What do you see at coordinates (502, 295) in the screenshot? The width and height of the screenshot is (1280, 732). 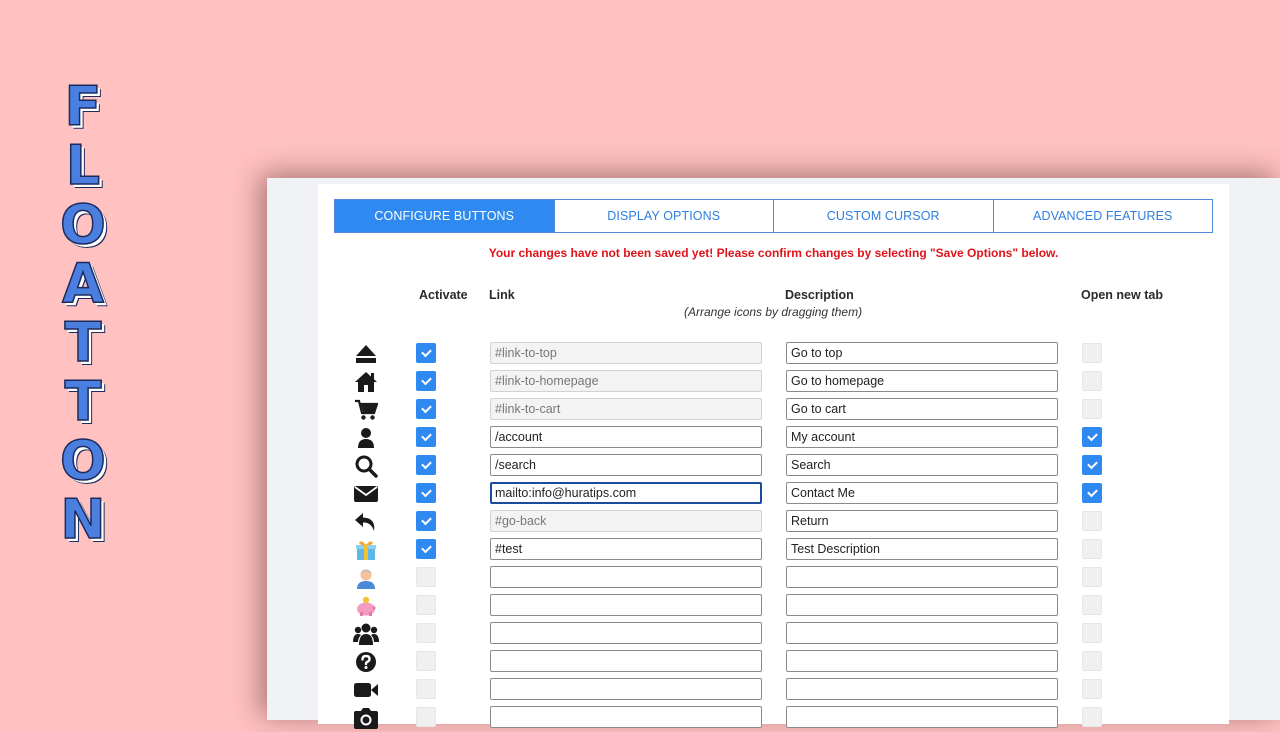 I see `header-link: Link` at bounding box center [502, 295].